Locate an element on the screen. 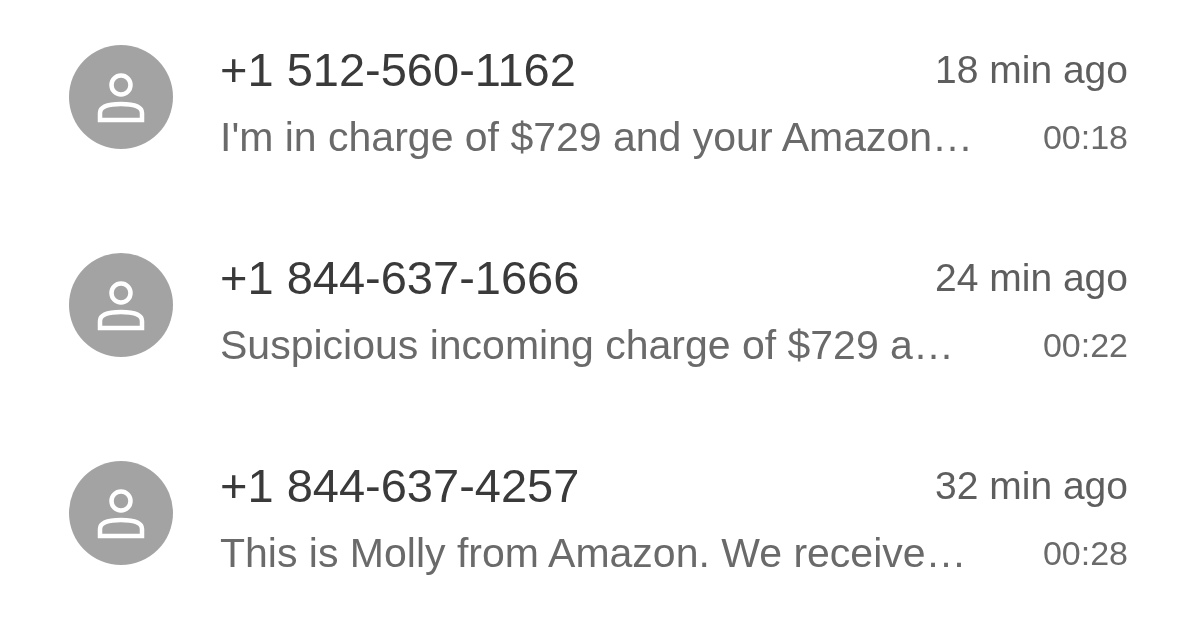  call-time: 32 min ago is located at coordinates (1031, 486).